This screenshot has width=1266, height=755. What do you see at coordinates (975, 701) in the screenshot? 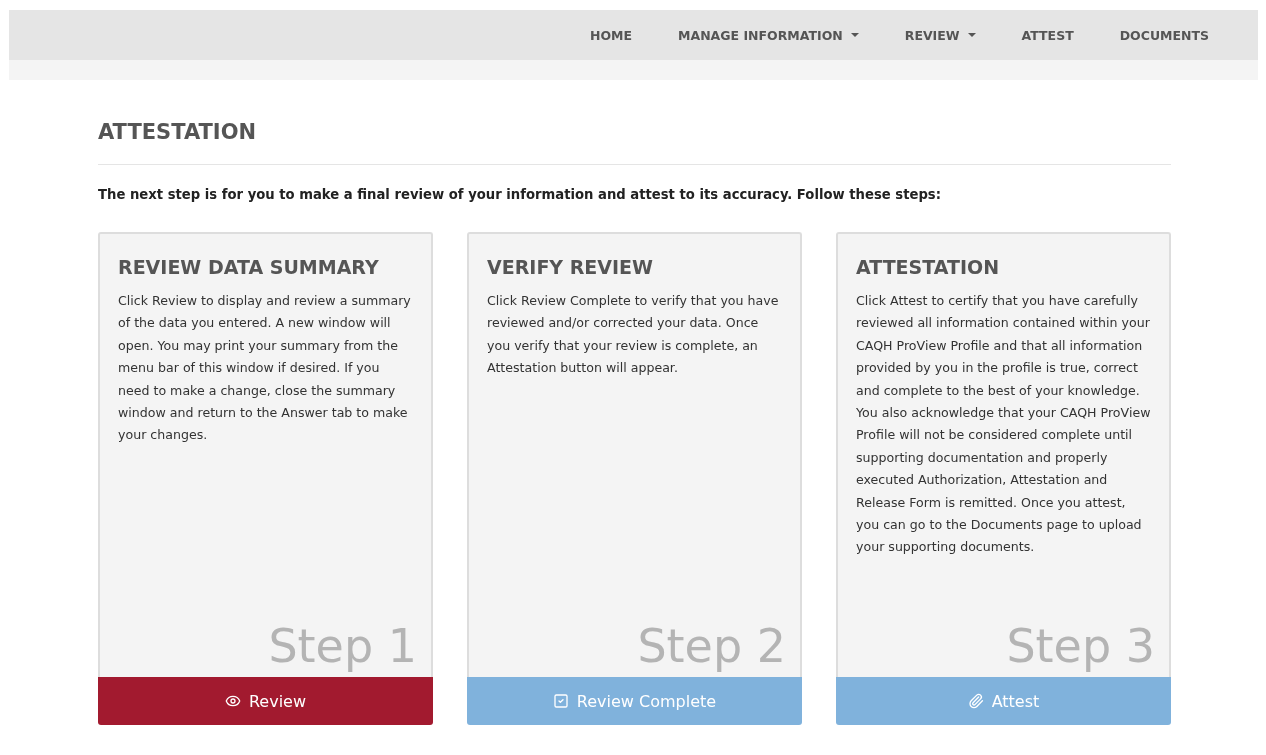
I see `paperclip-icon` at bounding box center [975, 701].